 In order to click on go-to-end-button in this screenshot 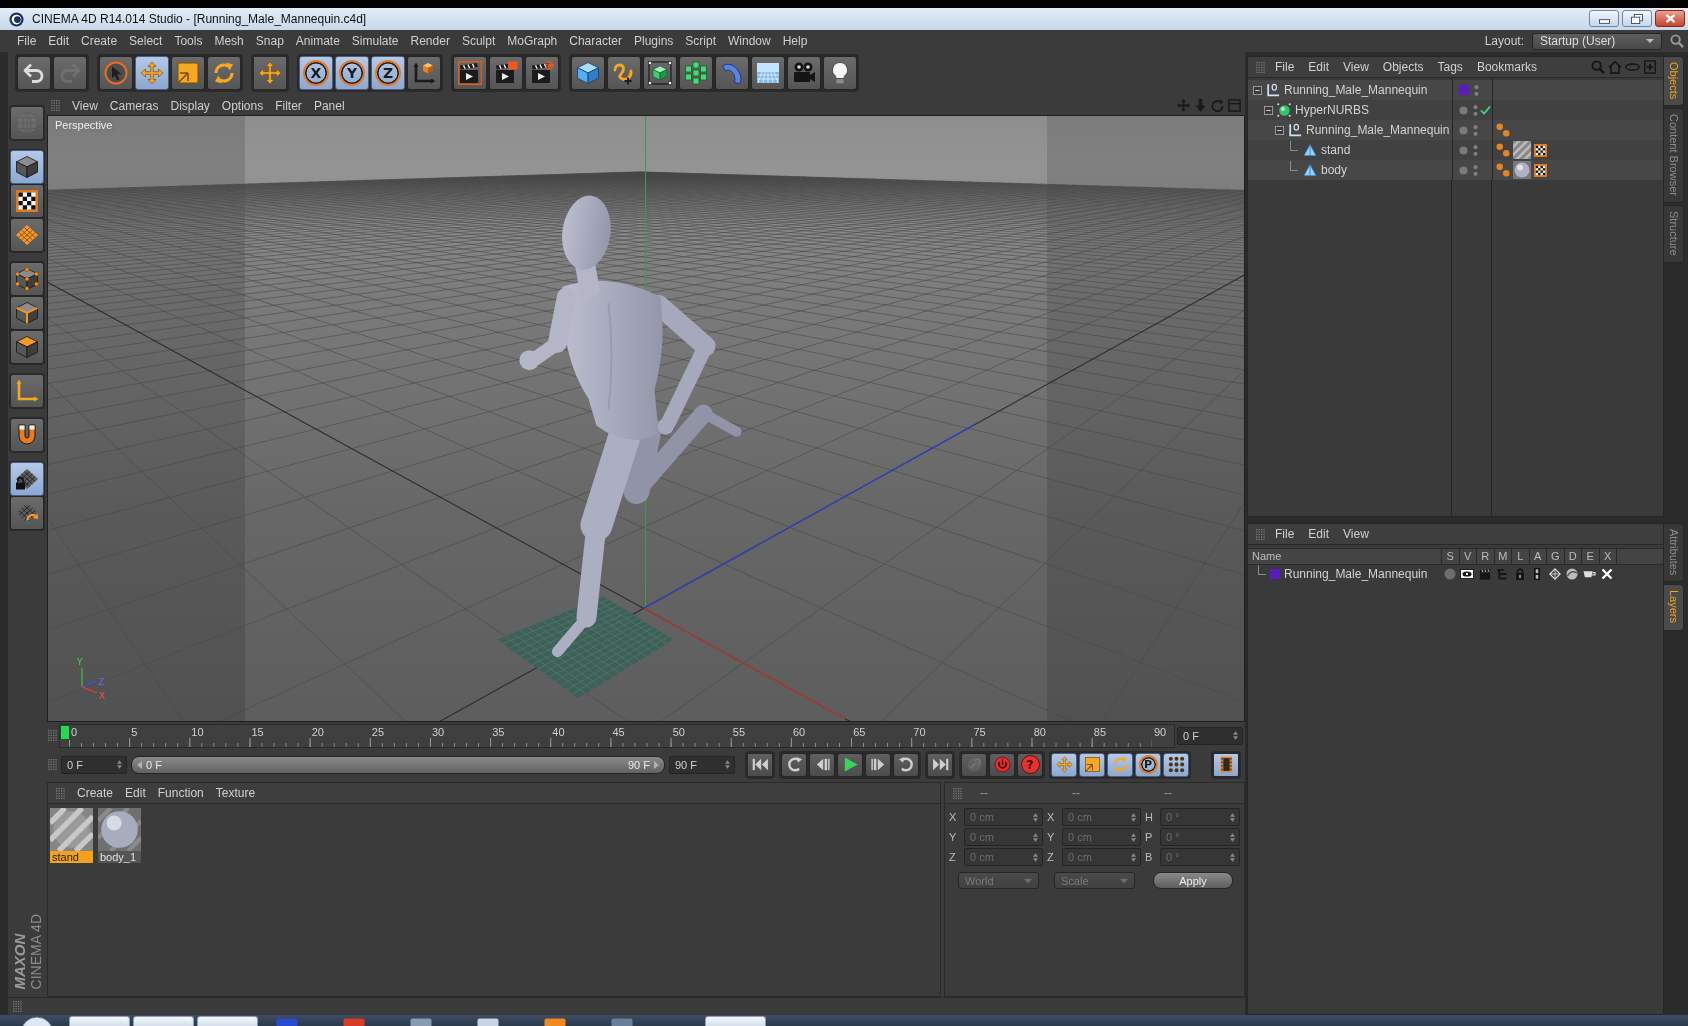, I will do `click(940, 764)`.